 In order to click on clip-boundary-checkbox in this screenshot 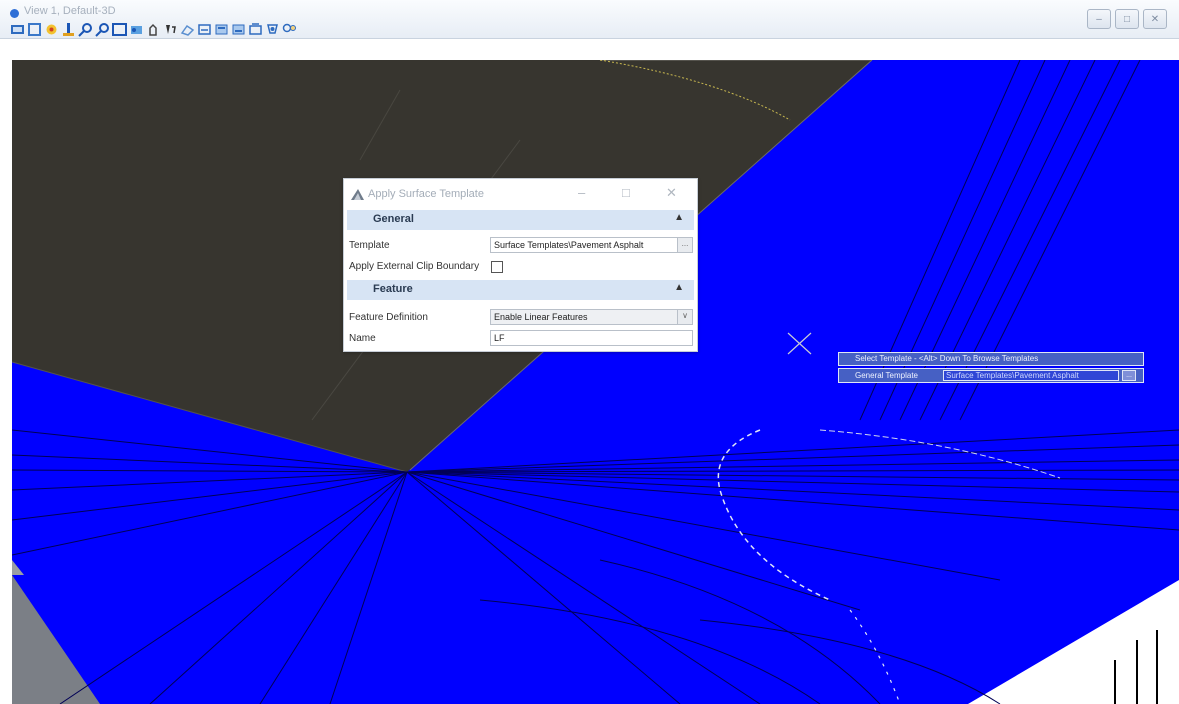, I will do `click(497, 267)`.